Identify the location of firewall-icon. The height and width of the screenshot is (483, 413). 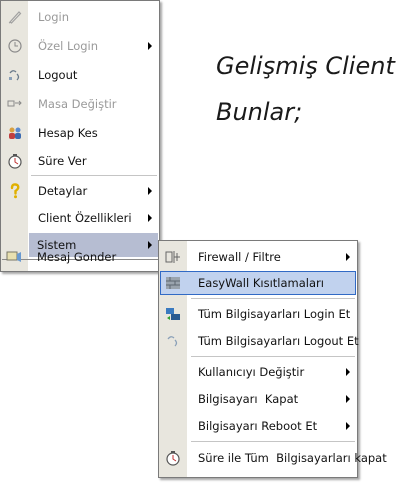
(173, 257).